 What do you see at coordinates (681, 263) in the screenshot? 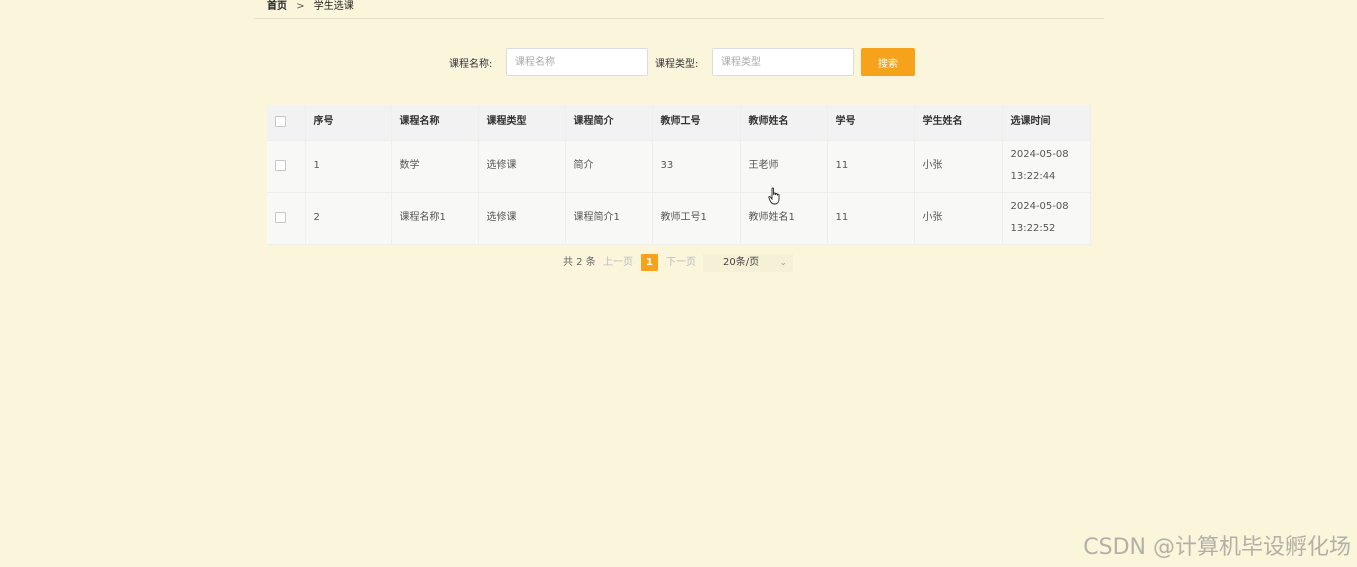
I see `next-page-button: 下一页` at bounding box center [681, 263].